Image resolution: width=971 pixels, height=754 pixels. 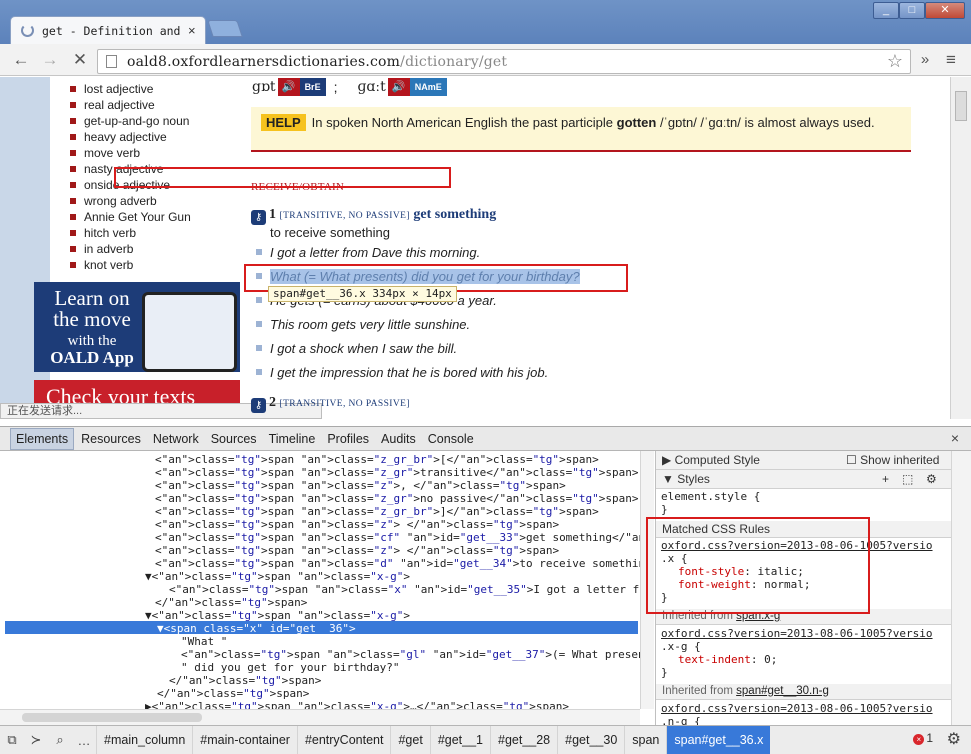 I want to click on sidebar-word-link: hitch verb, so click(x=130, y=233).